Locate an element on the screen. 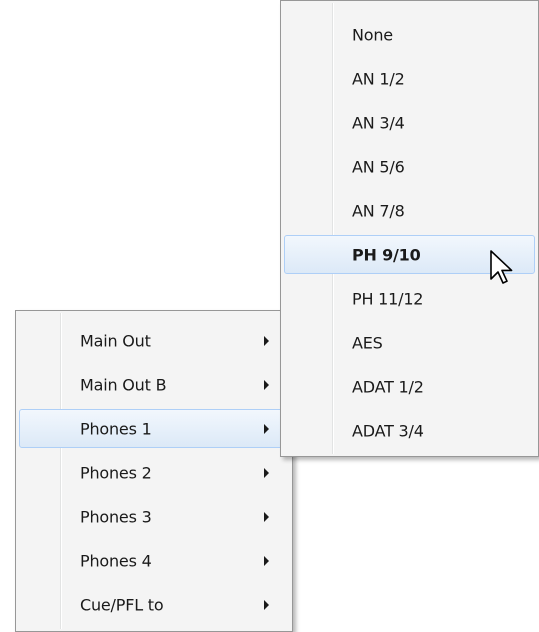  menu-item-label: Main Out is located at coordinates (115, 340).